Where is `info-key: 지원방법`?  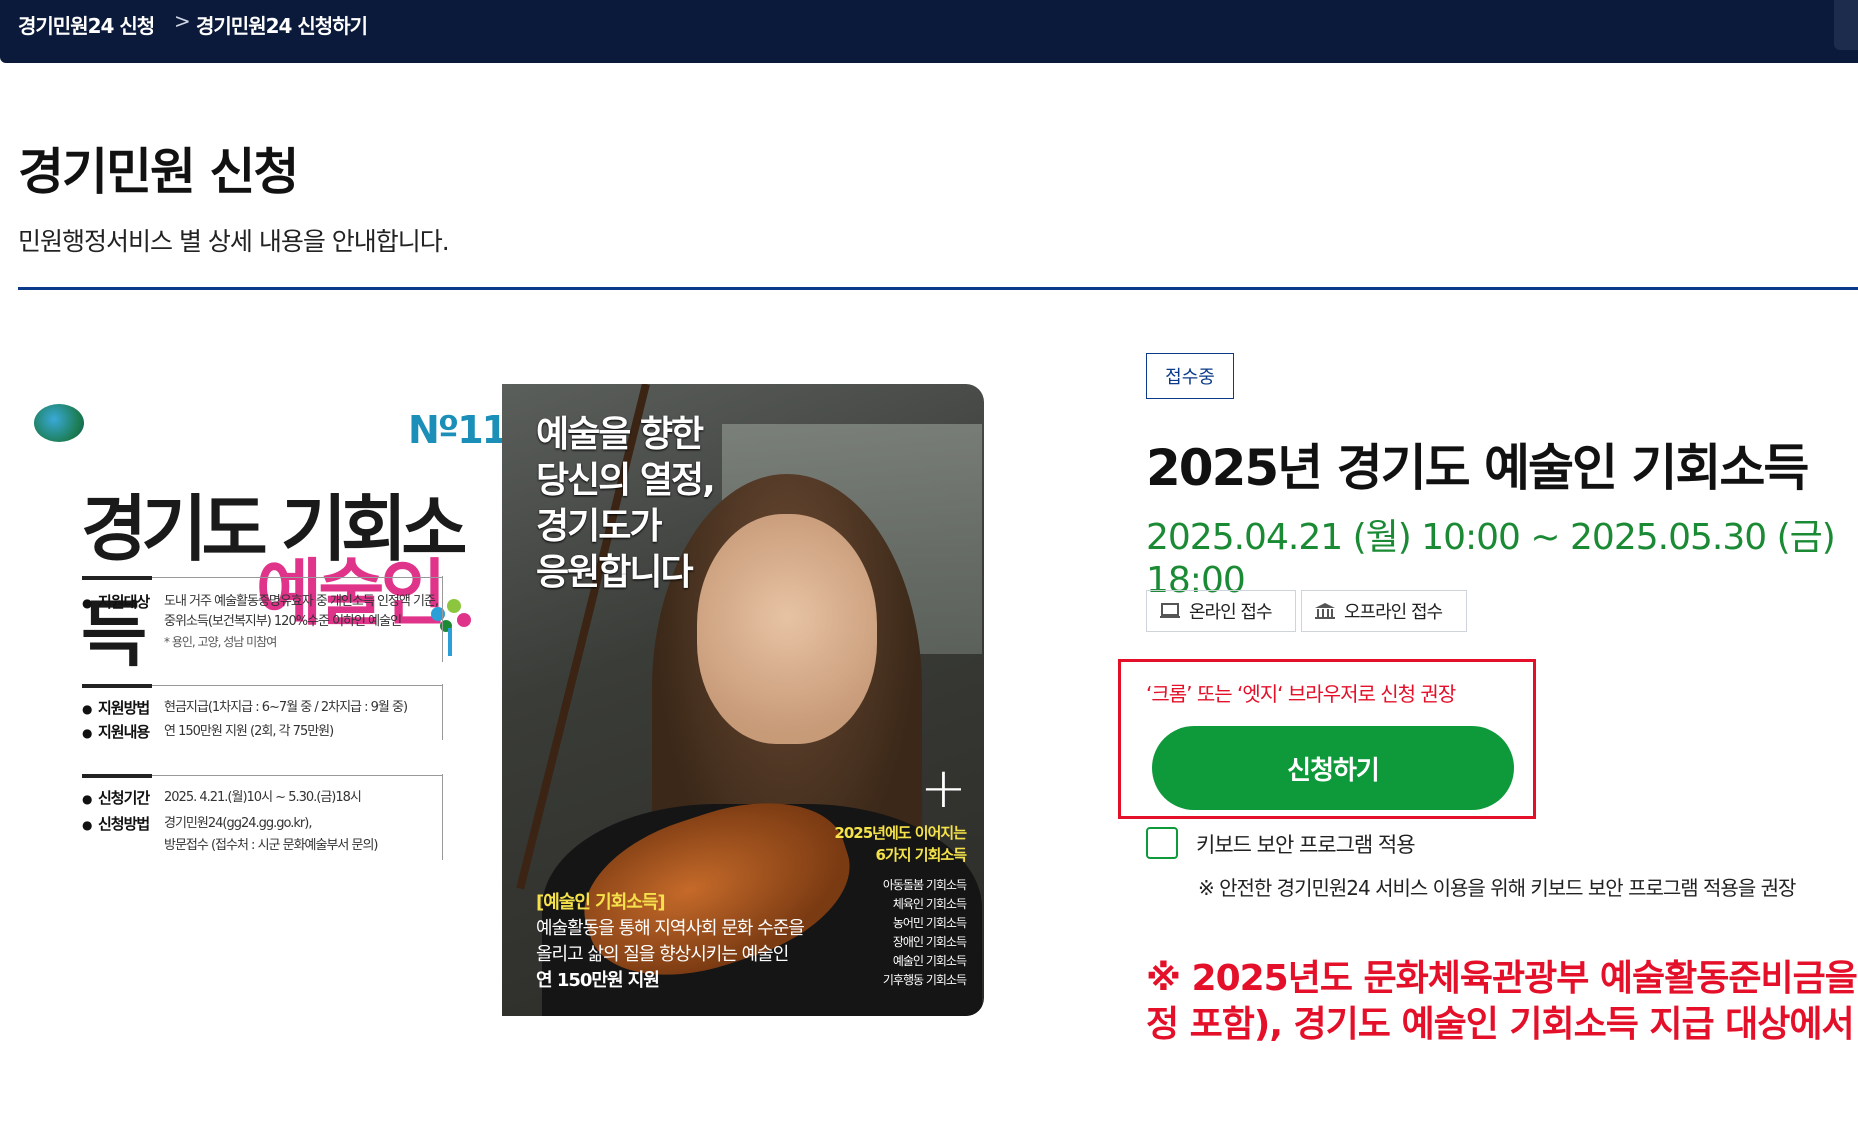
info-key: 지원방법 is located at coordinates (123, 708).